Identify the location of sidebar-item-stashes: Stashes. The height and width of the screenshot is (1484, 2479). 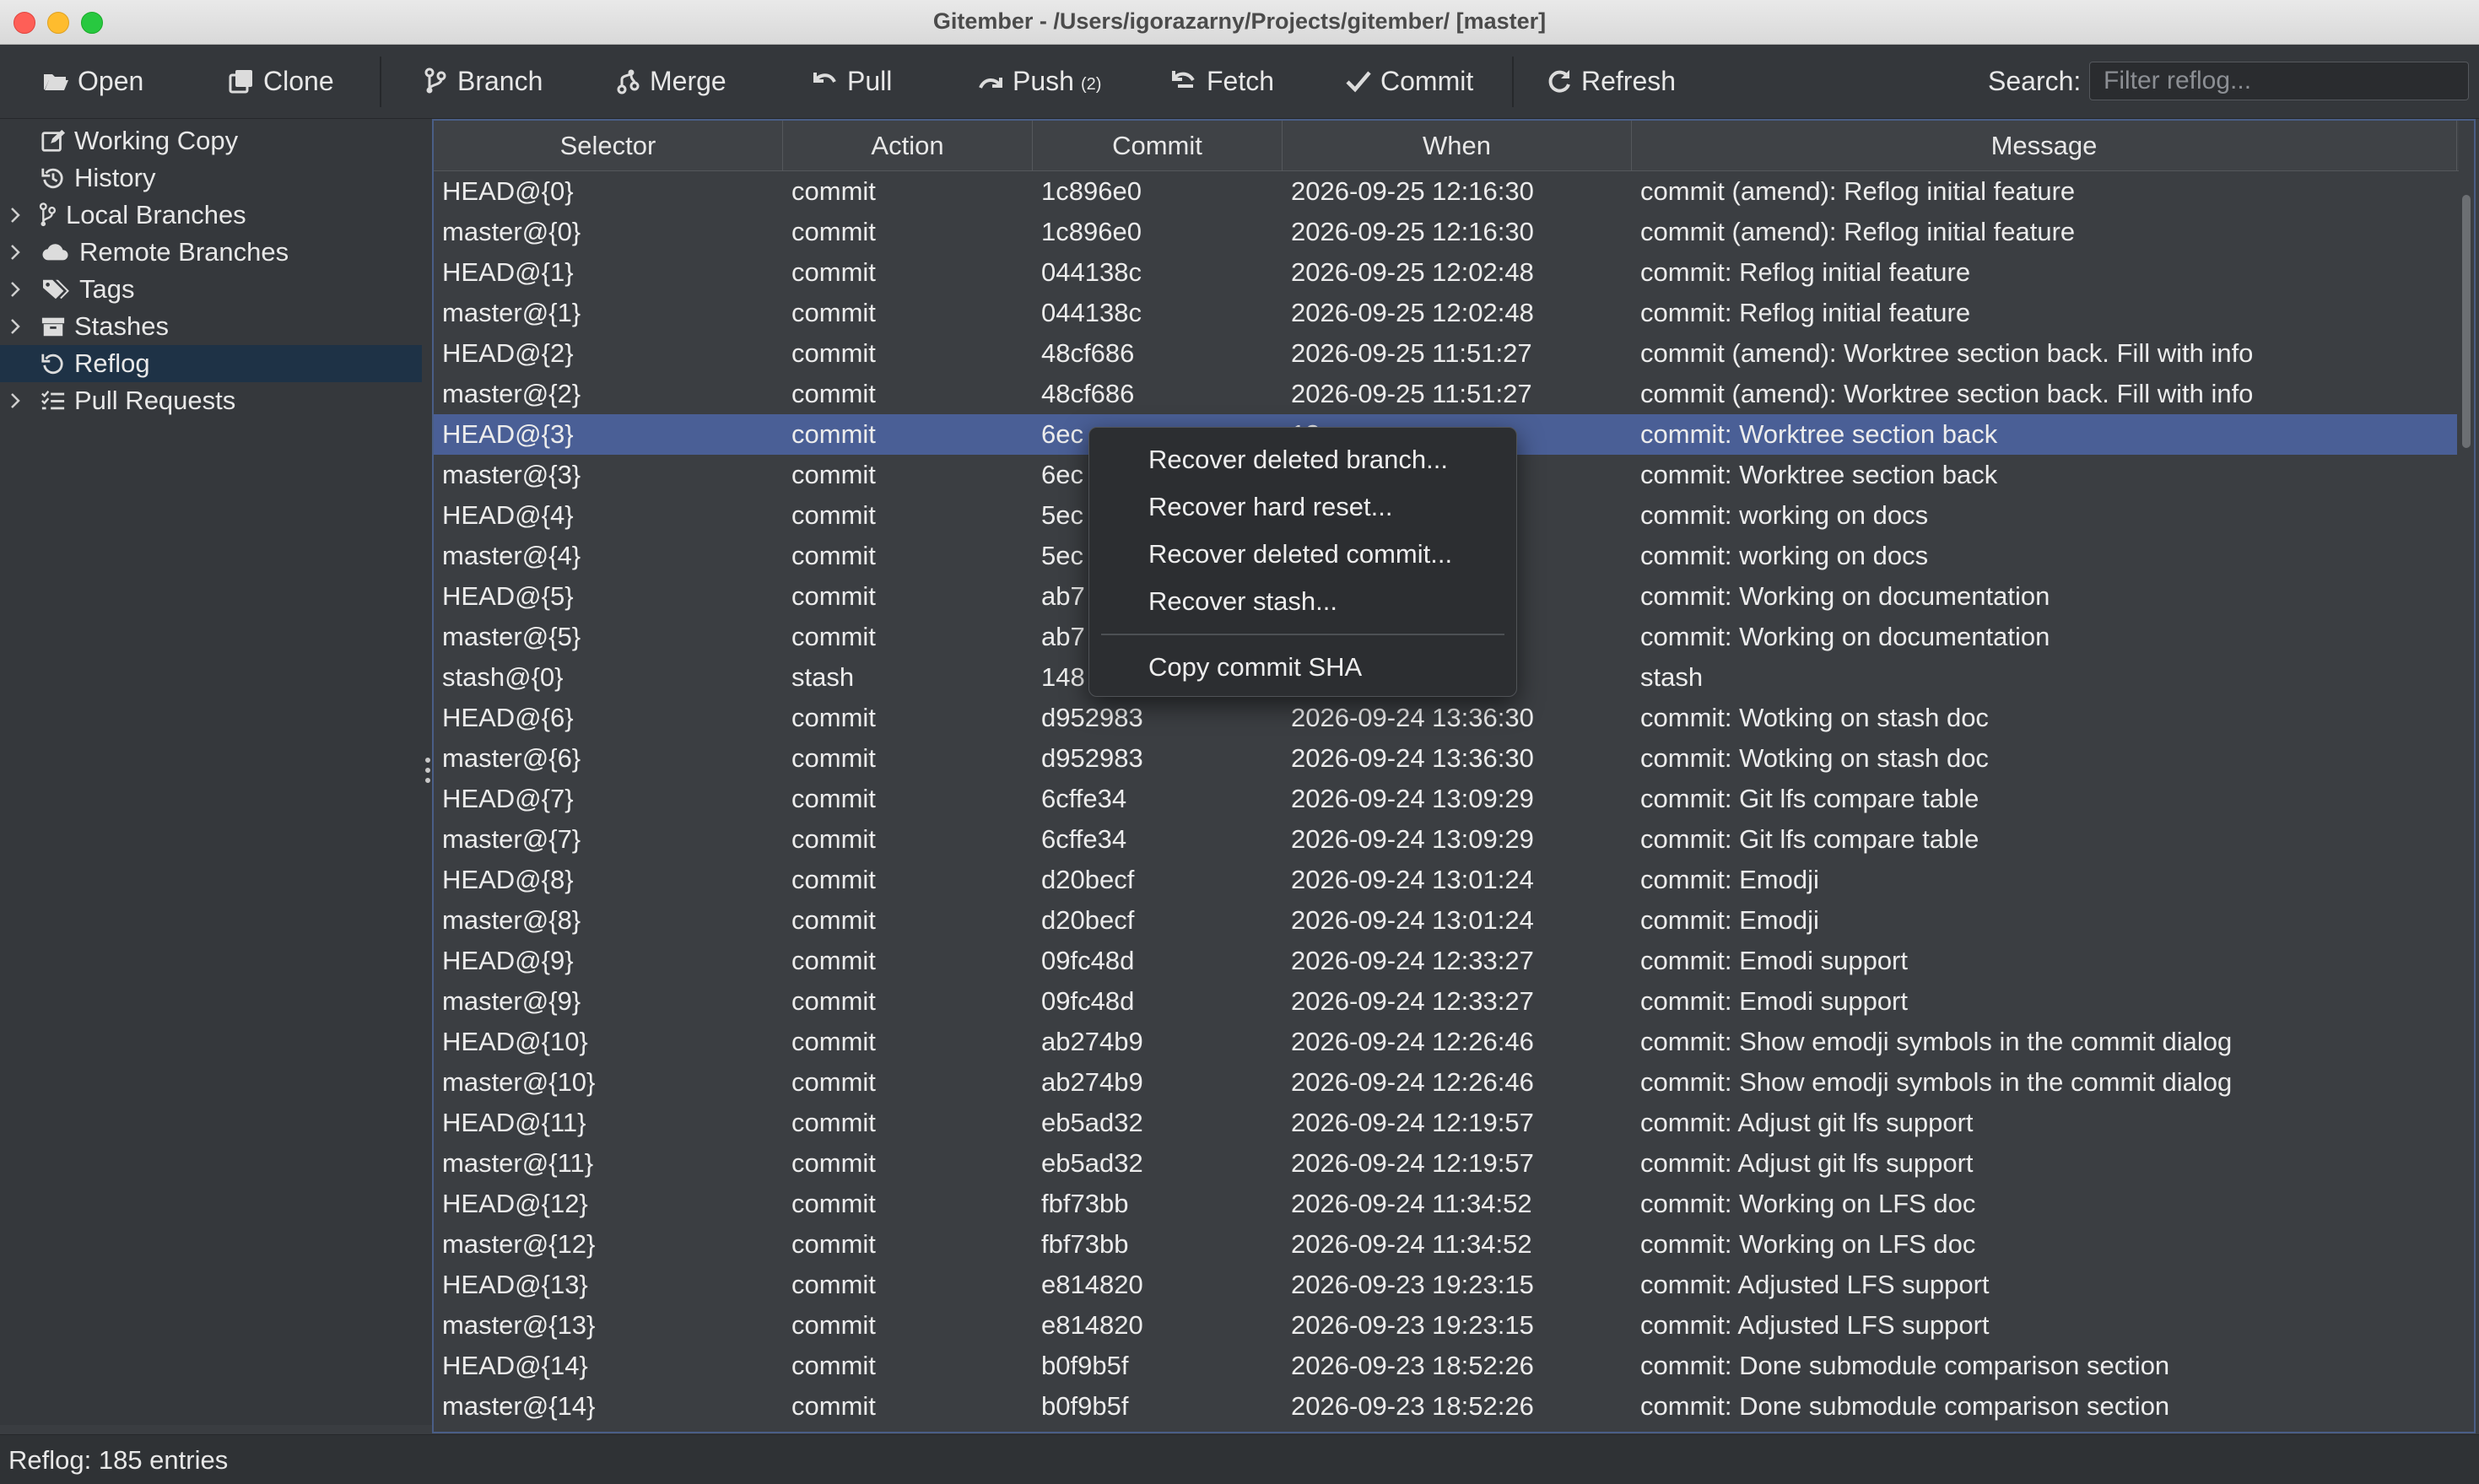
(211, 326).